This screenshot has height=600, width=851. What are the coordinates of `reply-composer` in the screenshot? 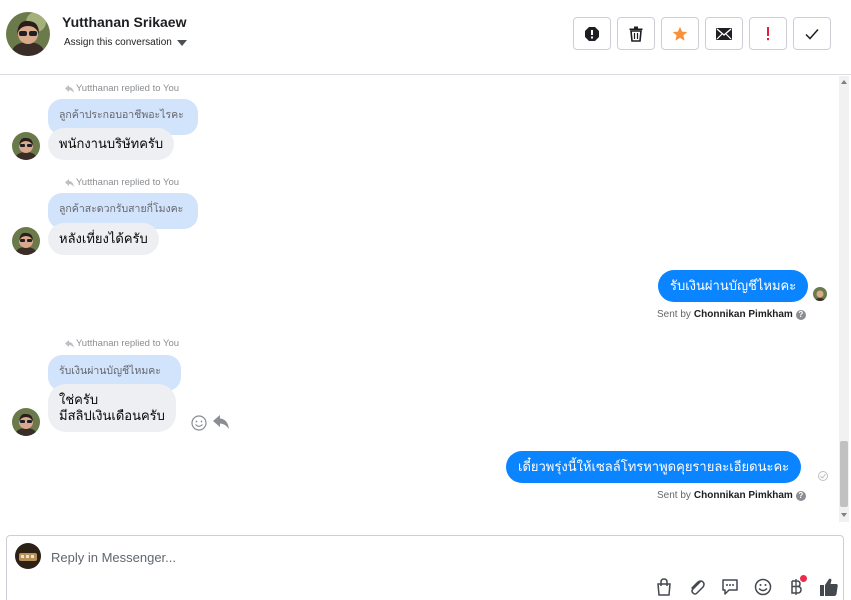 It's located at (425, 567).